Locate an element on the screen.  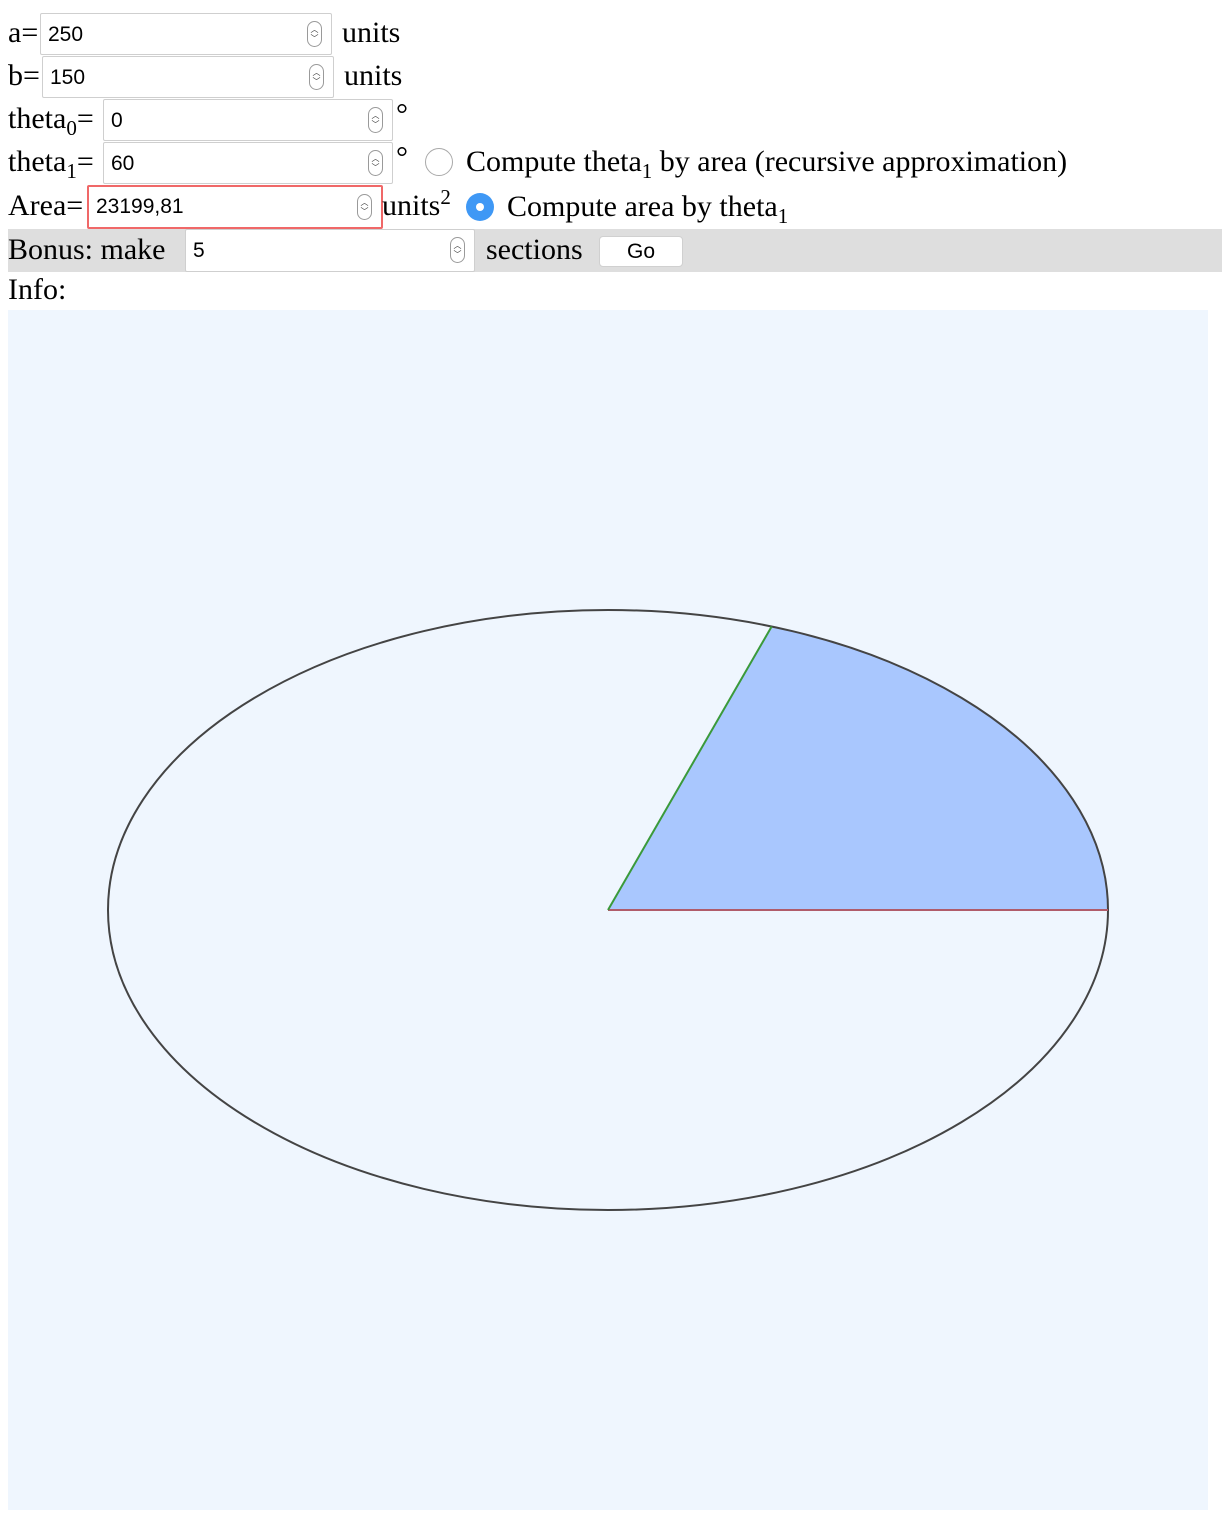
b-input: 150 ︿ ﹀ is located at coordinates (188, 77).